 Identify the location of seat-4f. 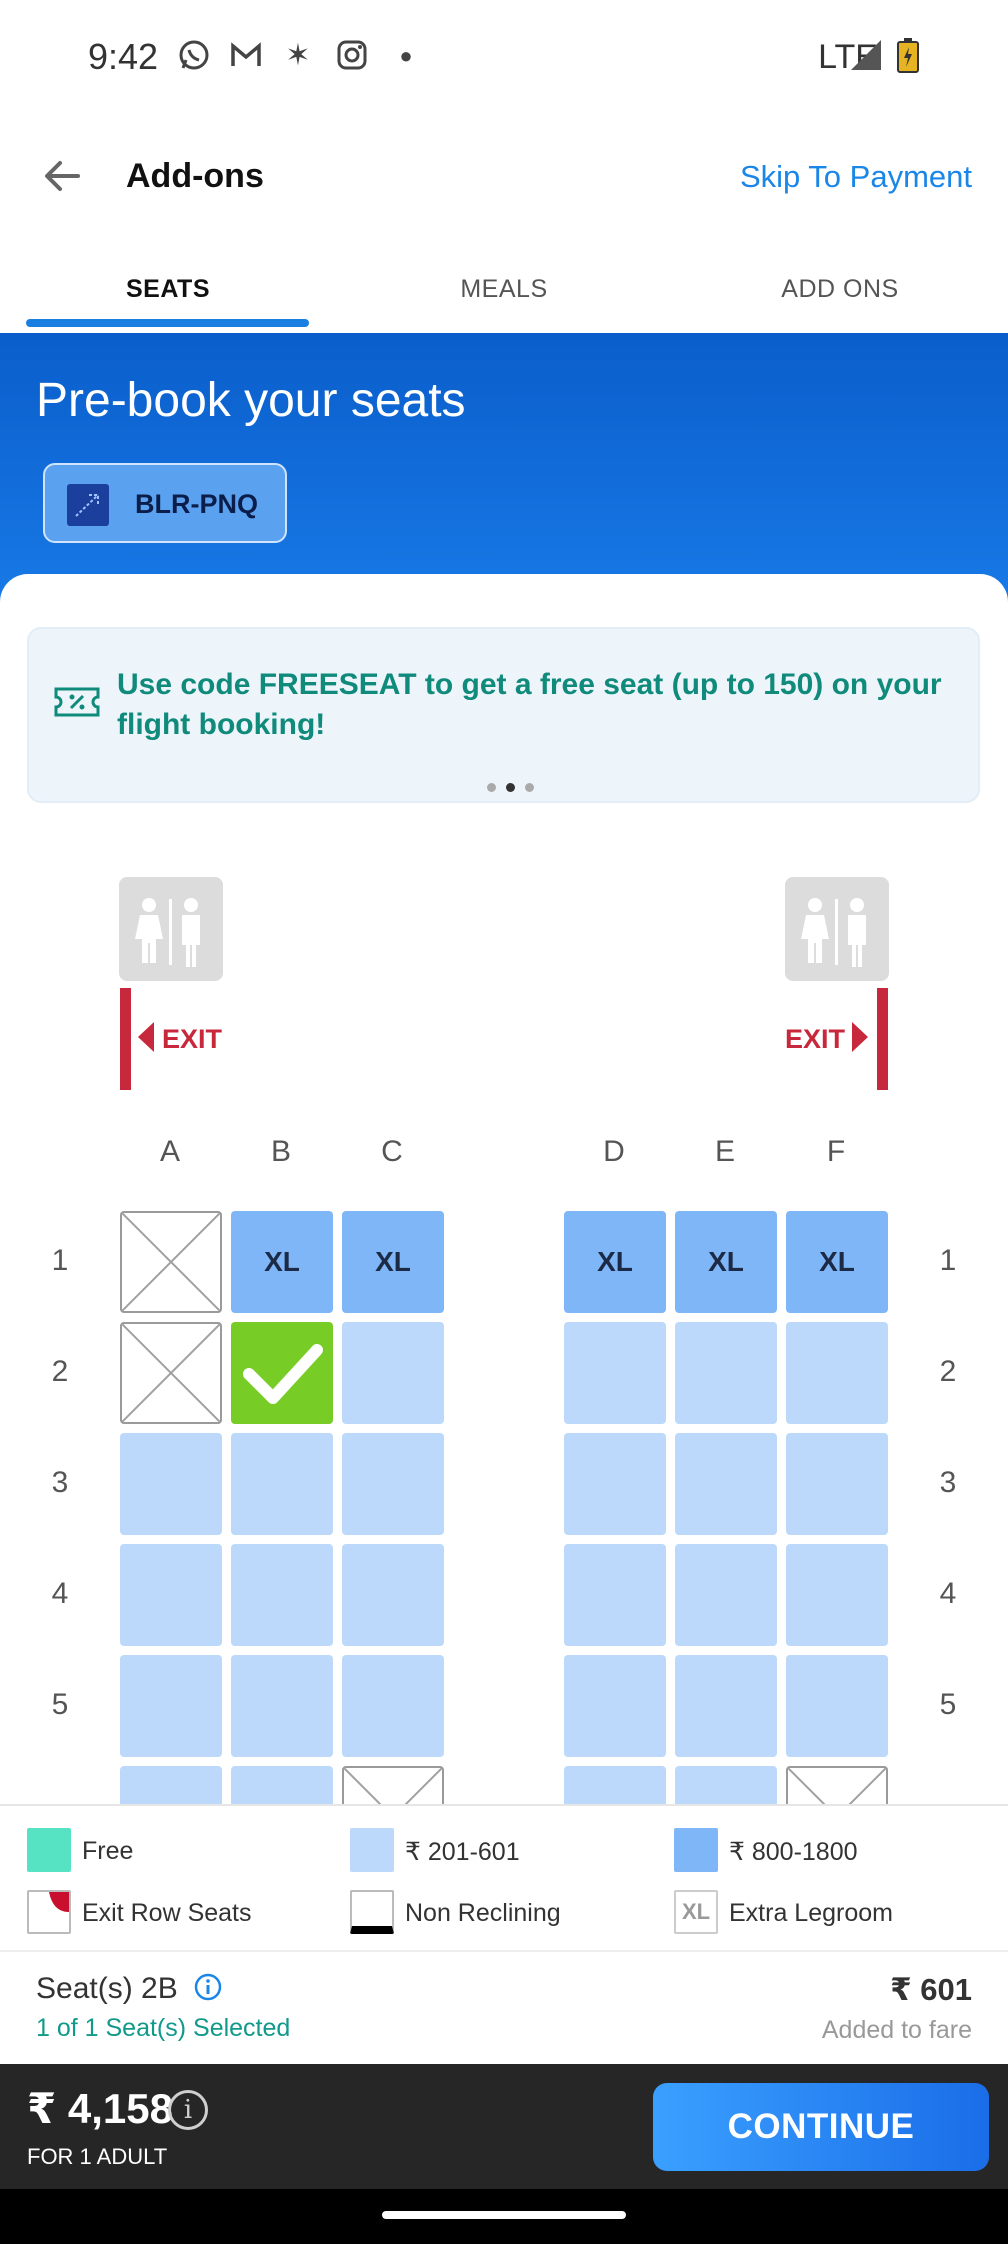
(837, 1595).